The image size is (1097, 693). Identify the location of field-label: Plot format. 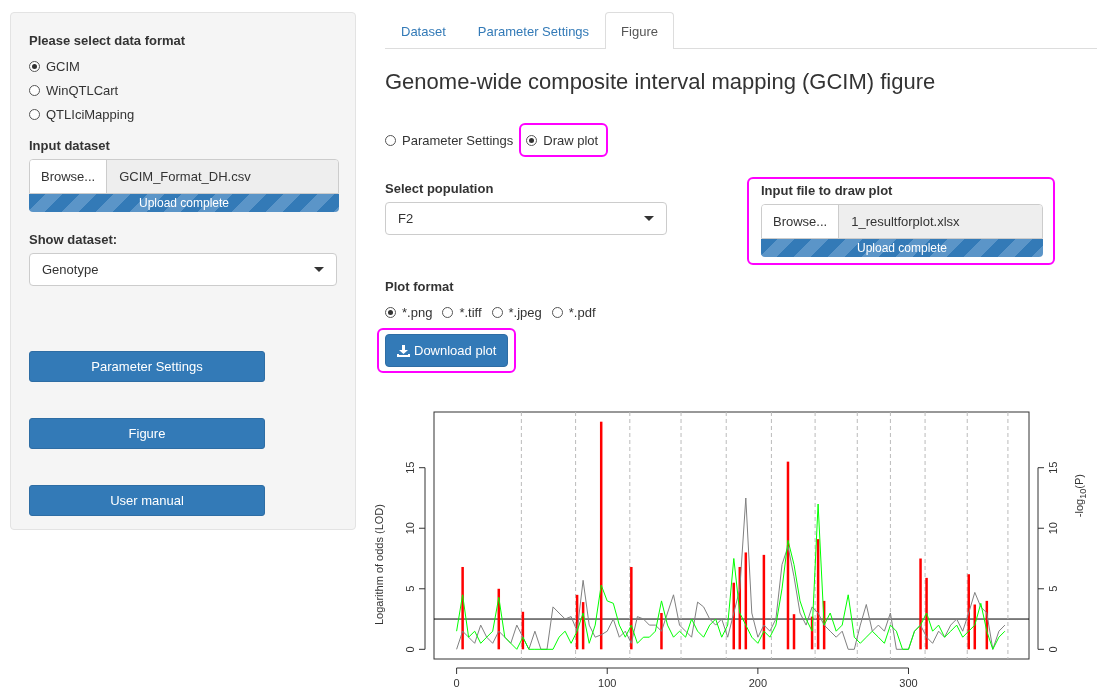
(420, 286).